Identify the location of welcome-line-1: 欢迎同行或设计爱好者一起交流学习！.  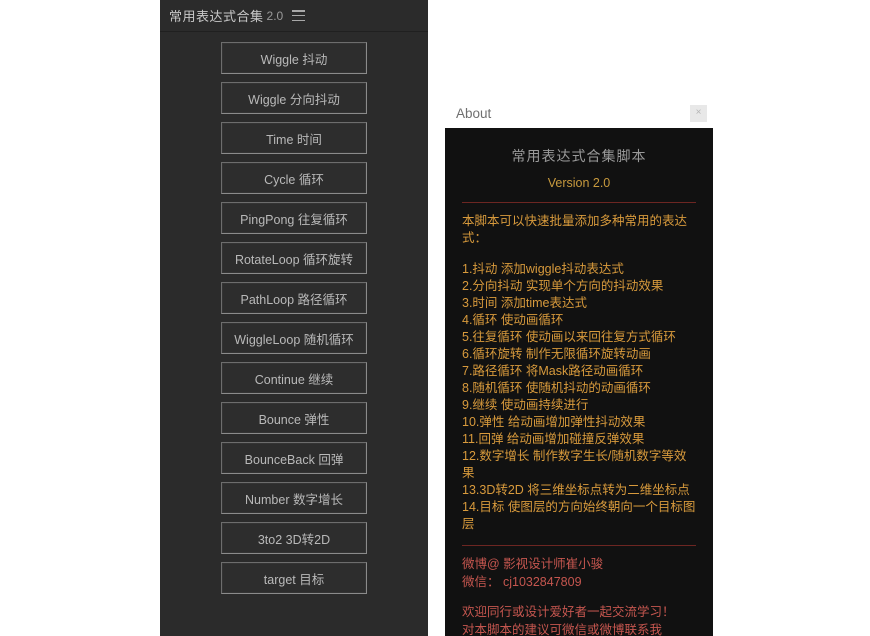
(568, 612).